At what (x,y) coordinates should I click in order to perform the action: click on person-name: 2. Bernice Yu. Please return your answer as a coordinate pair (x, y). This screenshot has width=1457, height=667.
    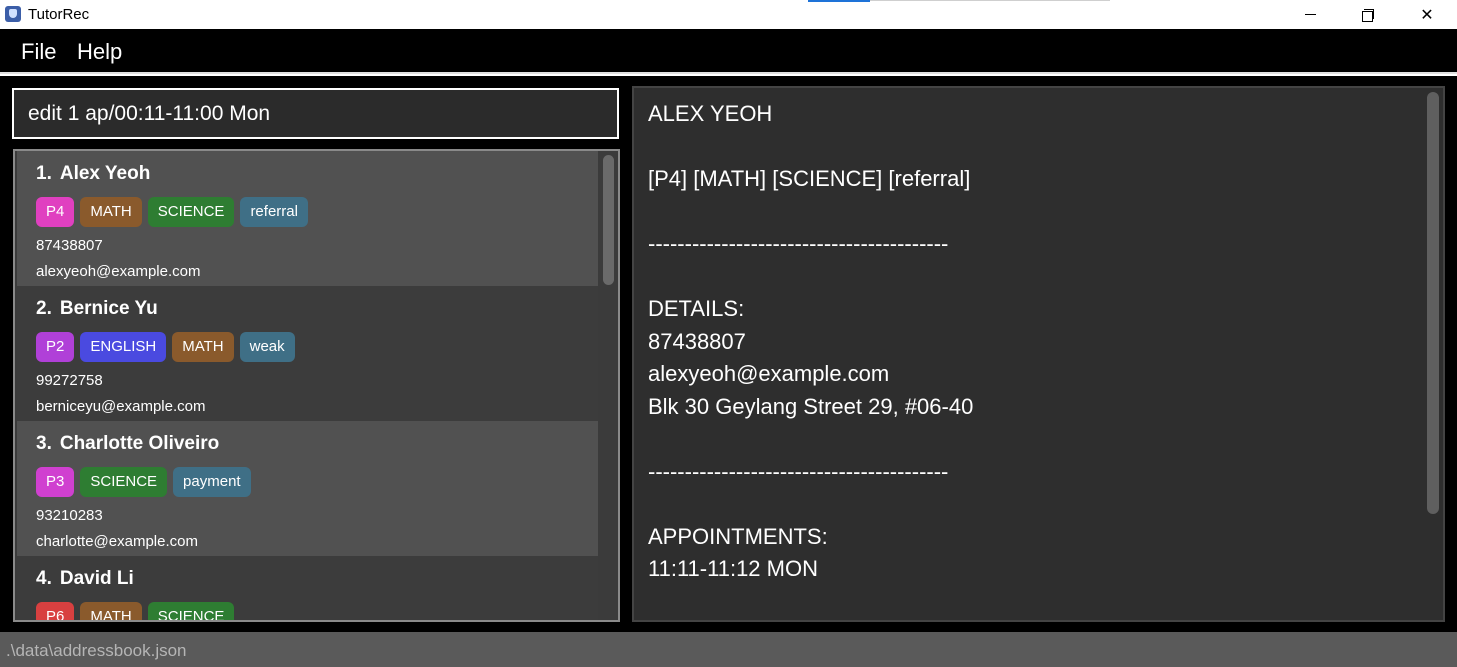
    Looking at the image, I should click on (317, 309).